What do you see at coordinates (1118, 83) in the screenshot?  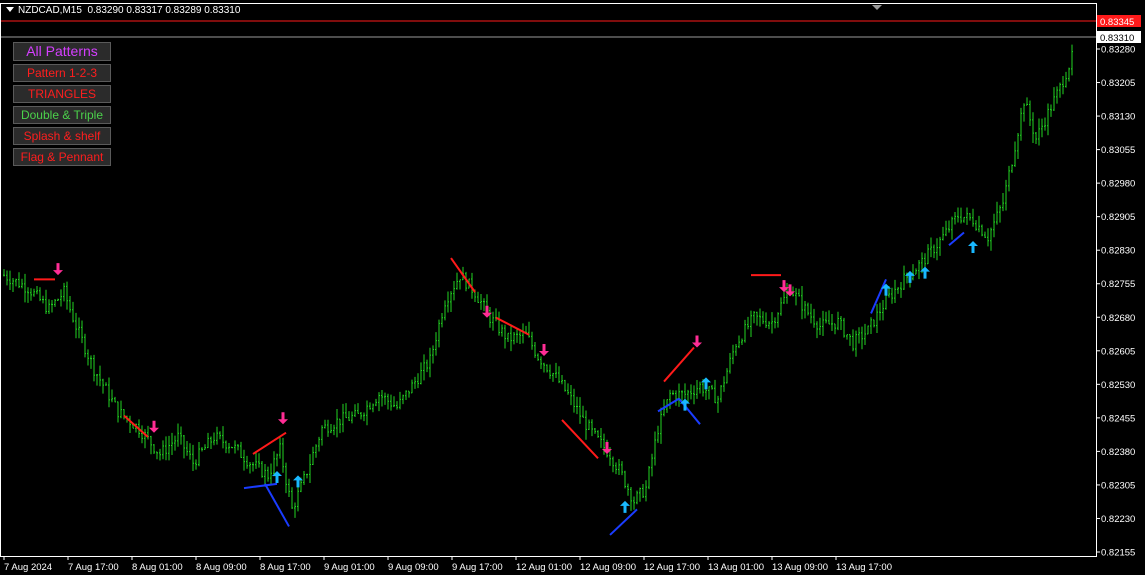 I see `y-tick-label: 0.83205` at bounding box center [1118, 83].